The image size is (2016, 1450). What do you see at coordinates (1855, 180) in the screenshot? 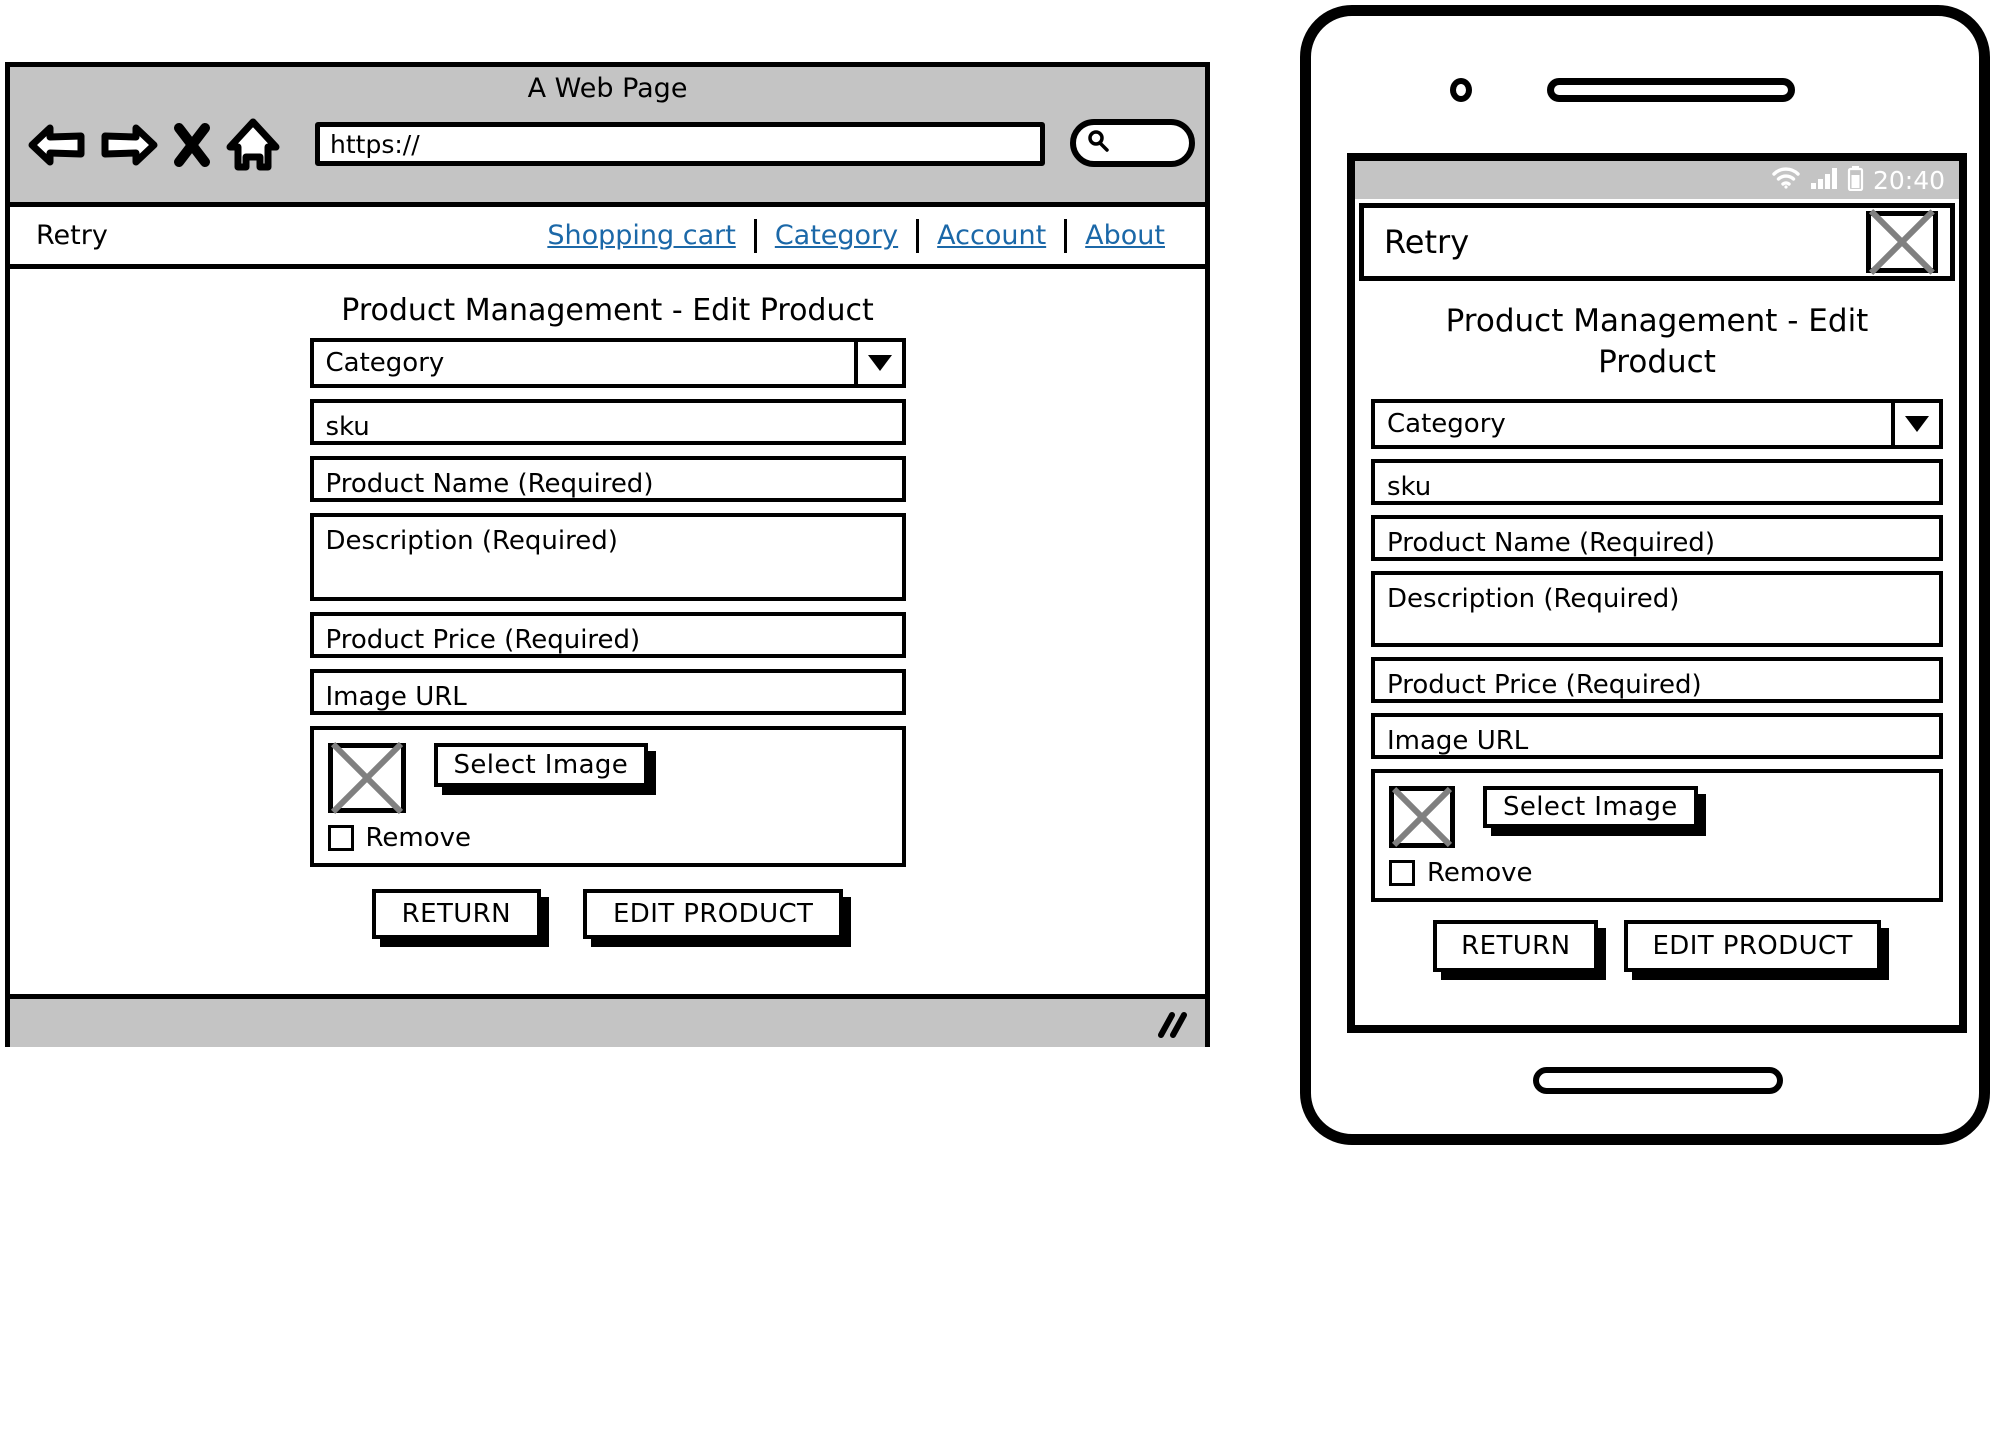
I see `battery-icon` at bounding box center [1855, 180].